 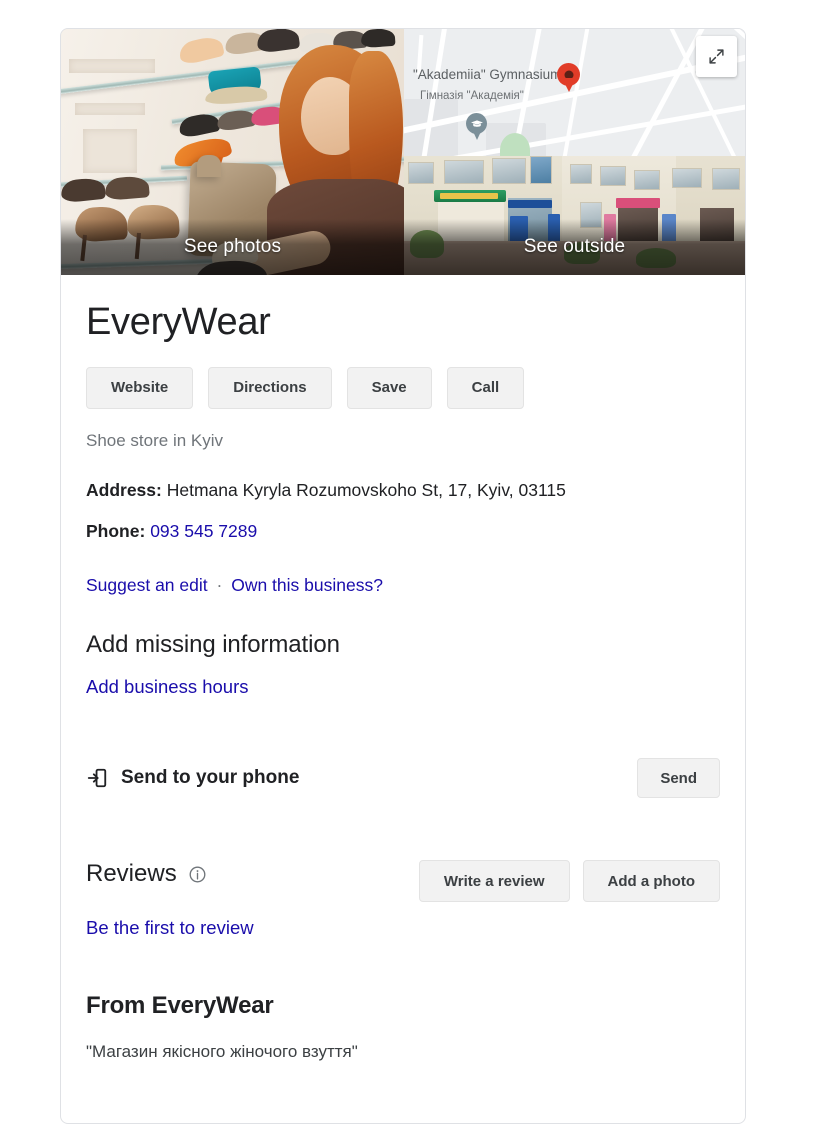 I want to click on street-view-thumbnail: See outside, so click(x=574, y=215).